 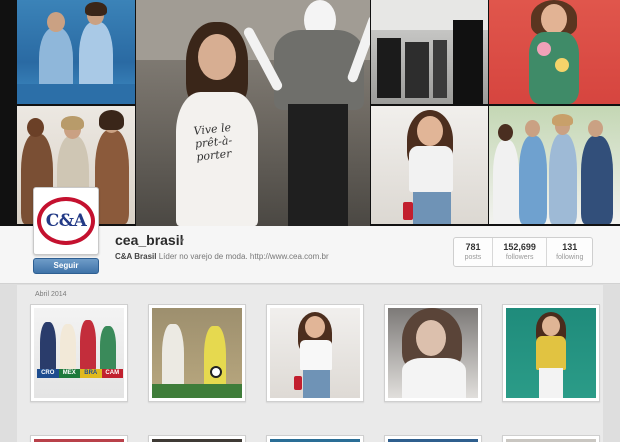 What do you see at coordinates (519, 247) in the screenshot?
I see `stat-value: 152,699` at bounding box center [519, 247].